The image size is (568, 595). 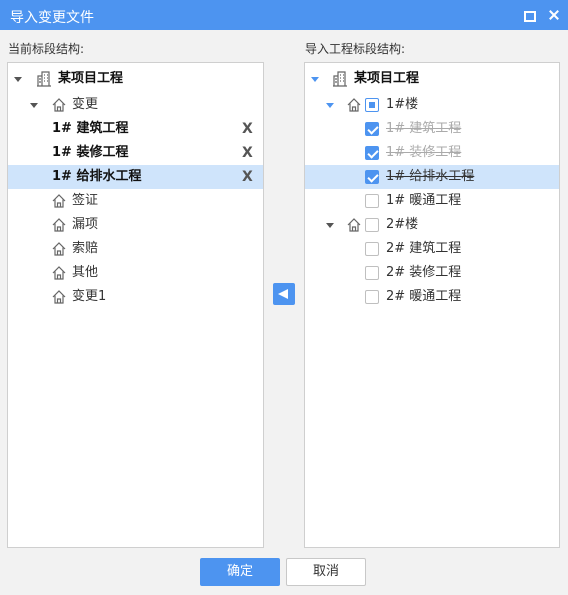 What do you see at coordinates (326, 572) in the screenshot?
I see `cancel-button: 取消` at bounding box center [326, 572].